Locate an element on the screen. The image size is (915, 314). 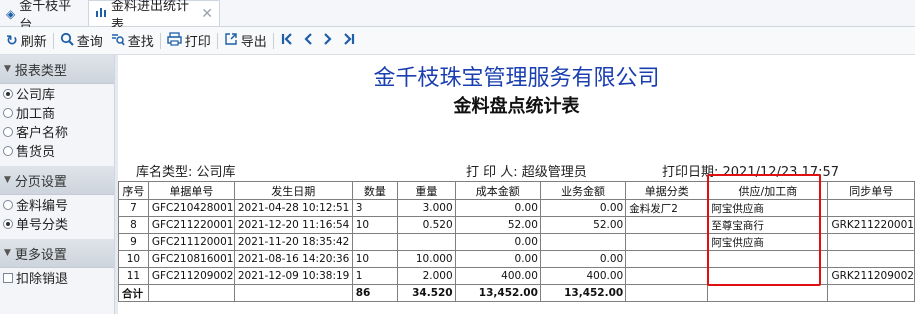
column-header: 同步单号 is located at coordinates (871, 190).